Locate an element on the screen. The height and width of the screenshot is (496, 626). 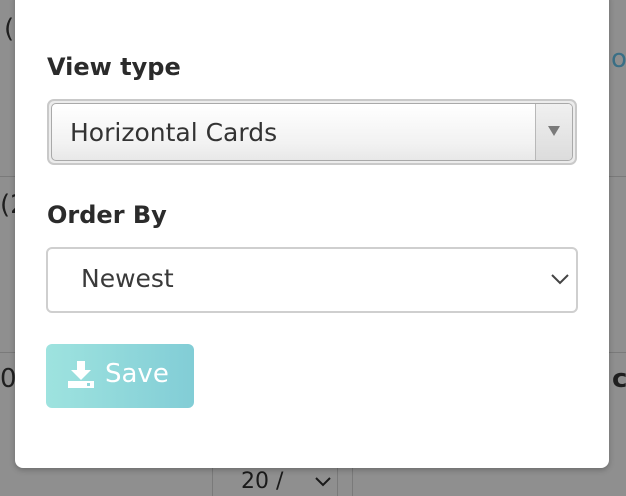
view-type-selected-value: Horizontal Cards is located at coordinates (174, 132).